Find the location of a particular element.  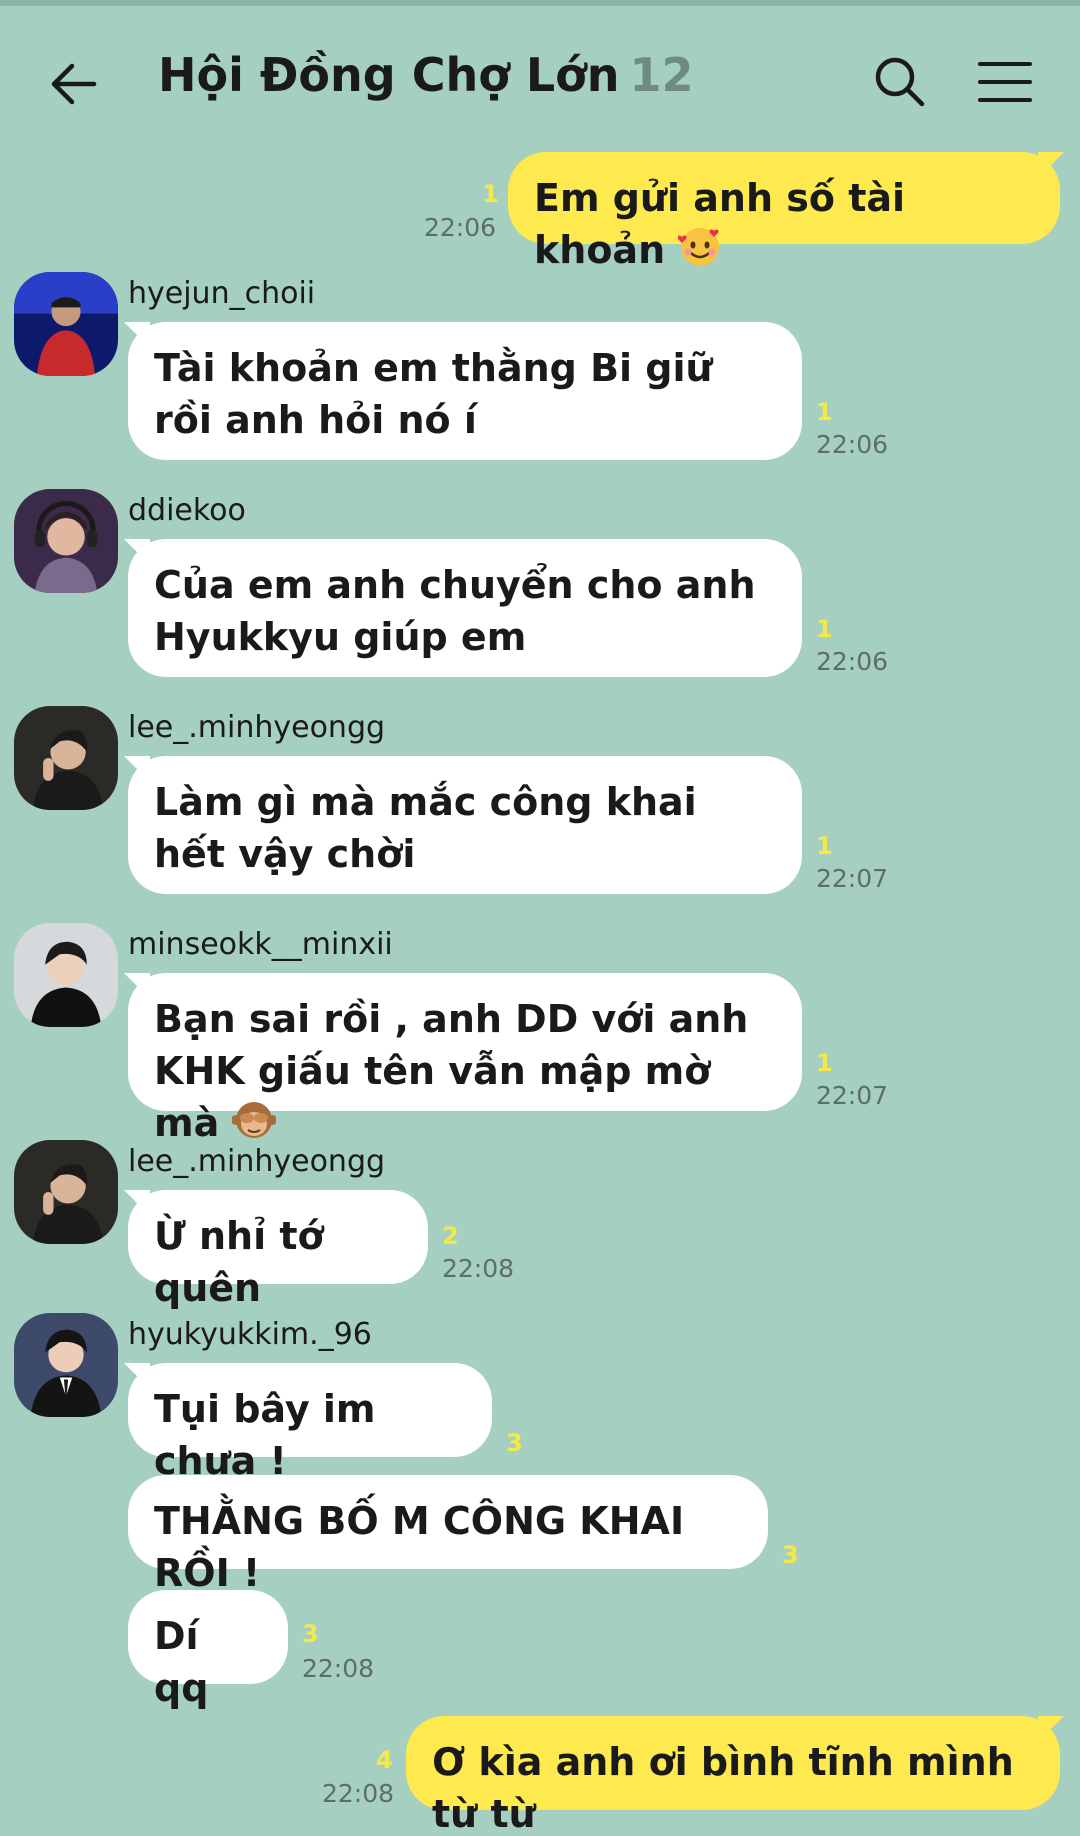

avatar-hyukkyu is located at coordinates (66, 1365).